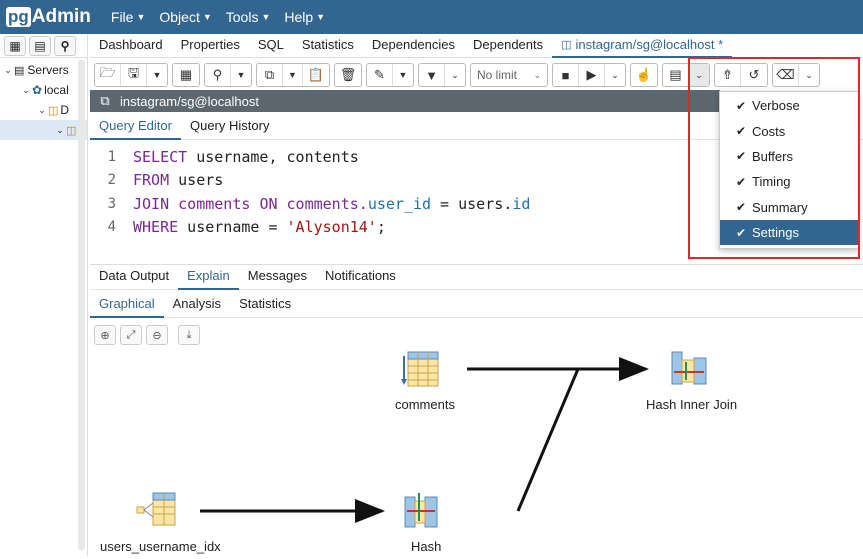 The width and height of the screenshot is (863, 559). Describe the element at coordinates (521, 203) in the screenshot. I see `code-token: id` at that location.